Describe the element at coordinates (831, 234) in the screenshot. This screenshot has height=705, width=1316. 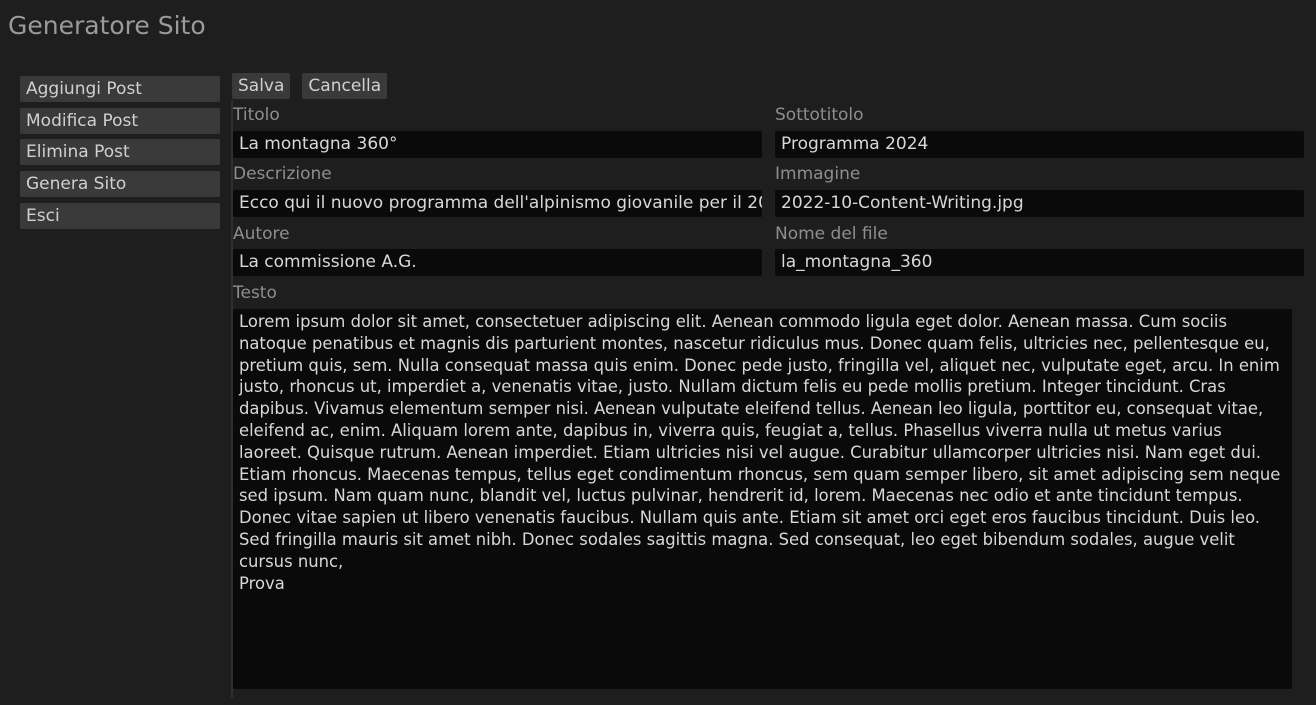
I see `filename-label: Nome del file` at that location.